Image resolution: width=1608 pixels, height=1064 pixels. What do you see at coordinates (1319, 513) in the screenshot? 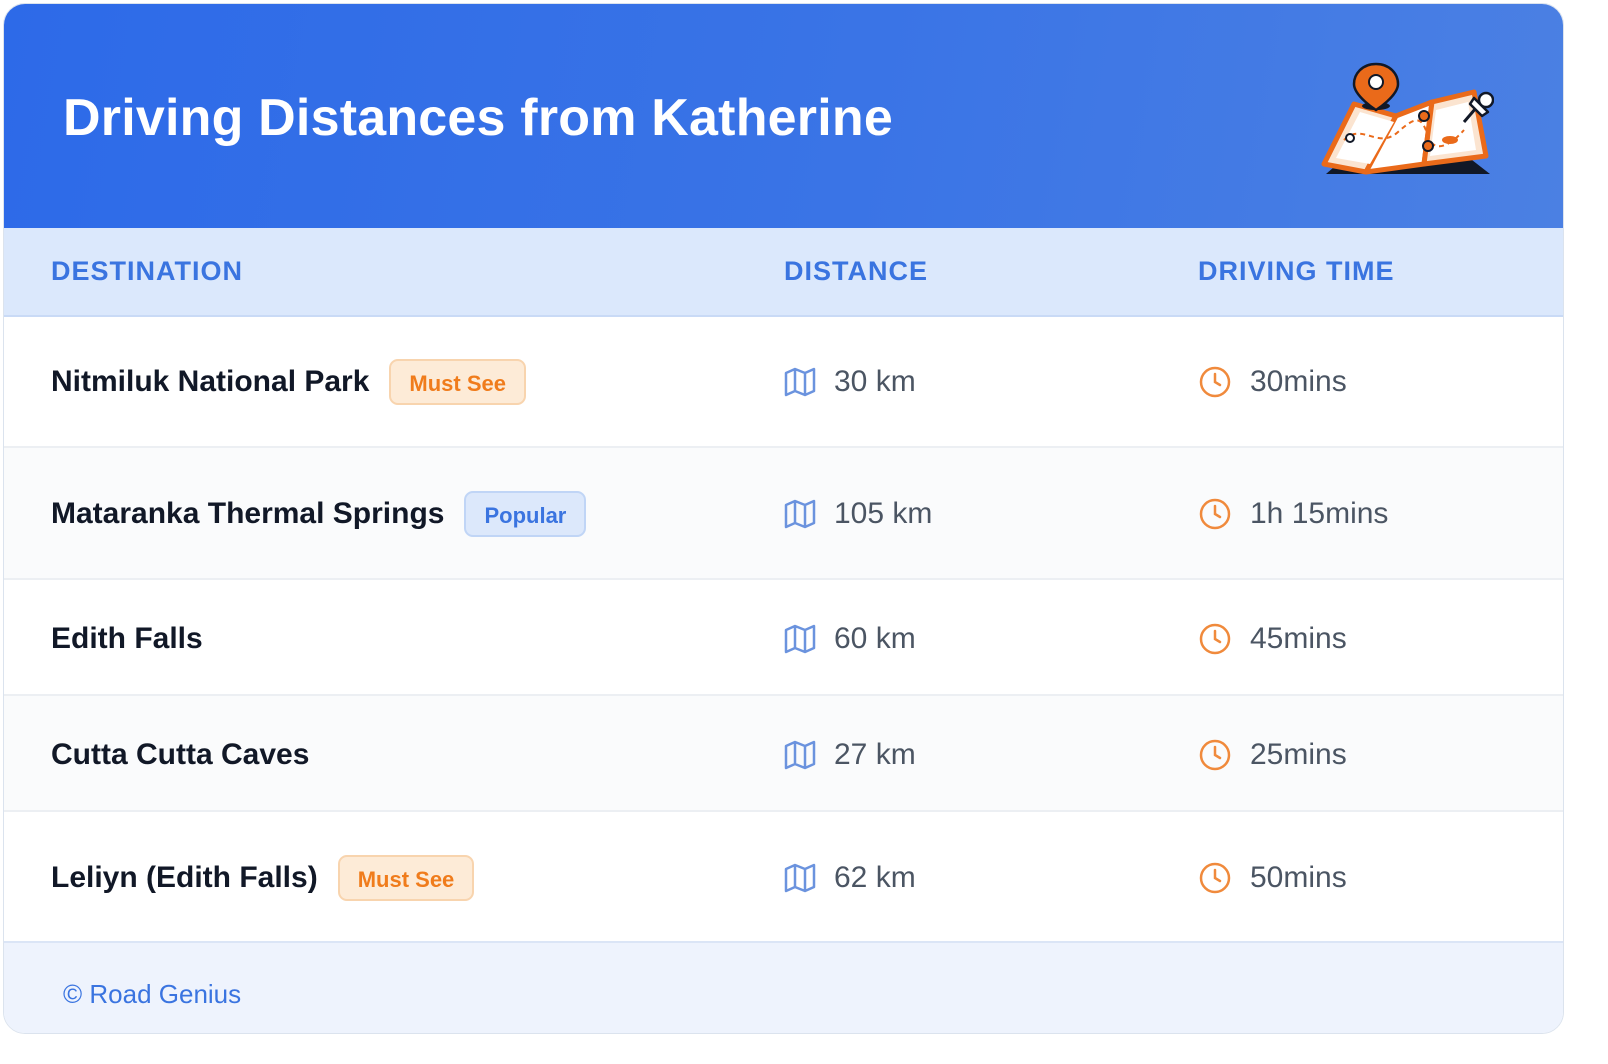
I see `time-value: 1h 15mins` at bounding box center [1319, 513].